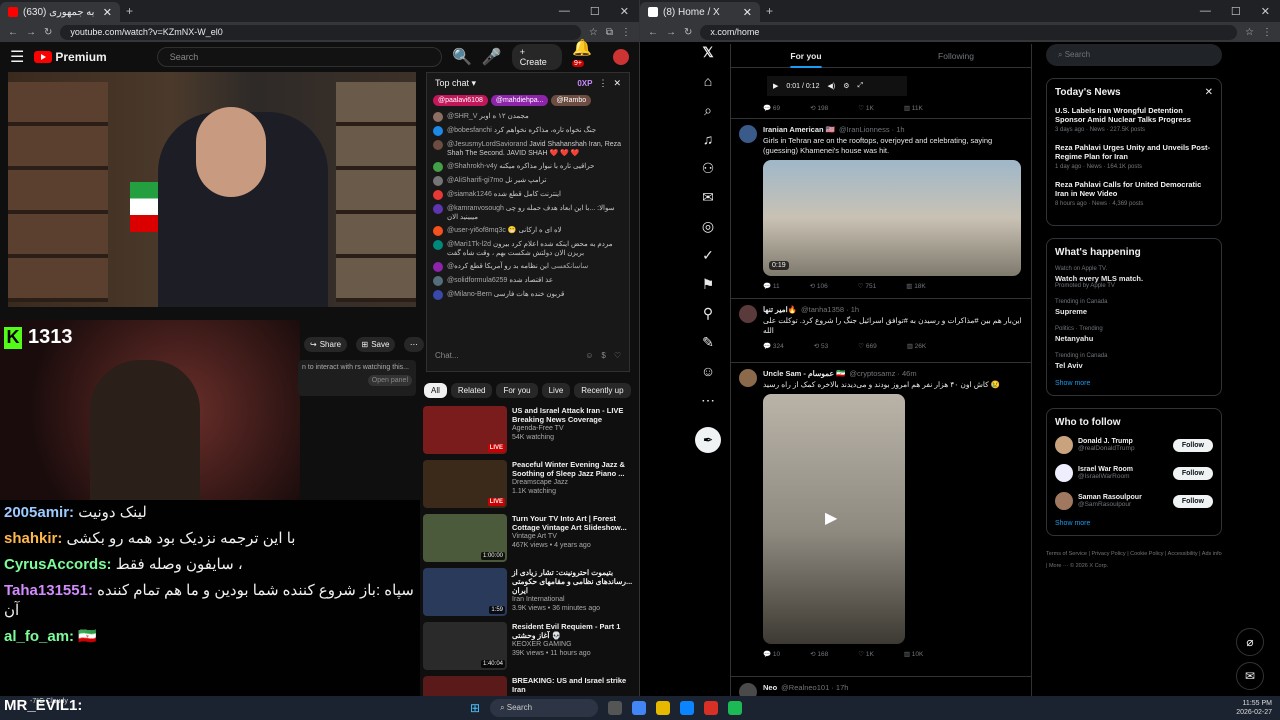 The height and width of the screenshot is (720, 1280). What do you see at coordinates (465, 646) in the screenshot?
I see `video-thumbnail: 1:40:04` at bounding box center [465, 646].